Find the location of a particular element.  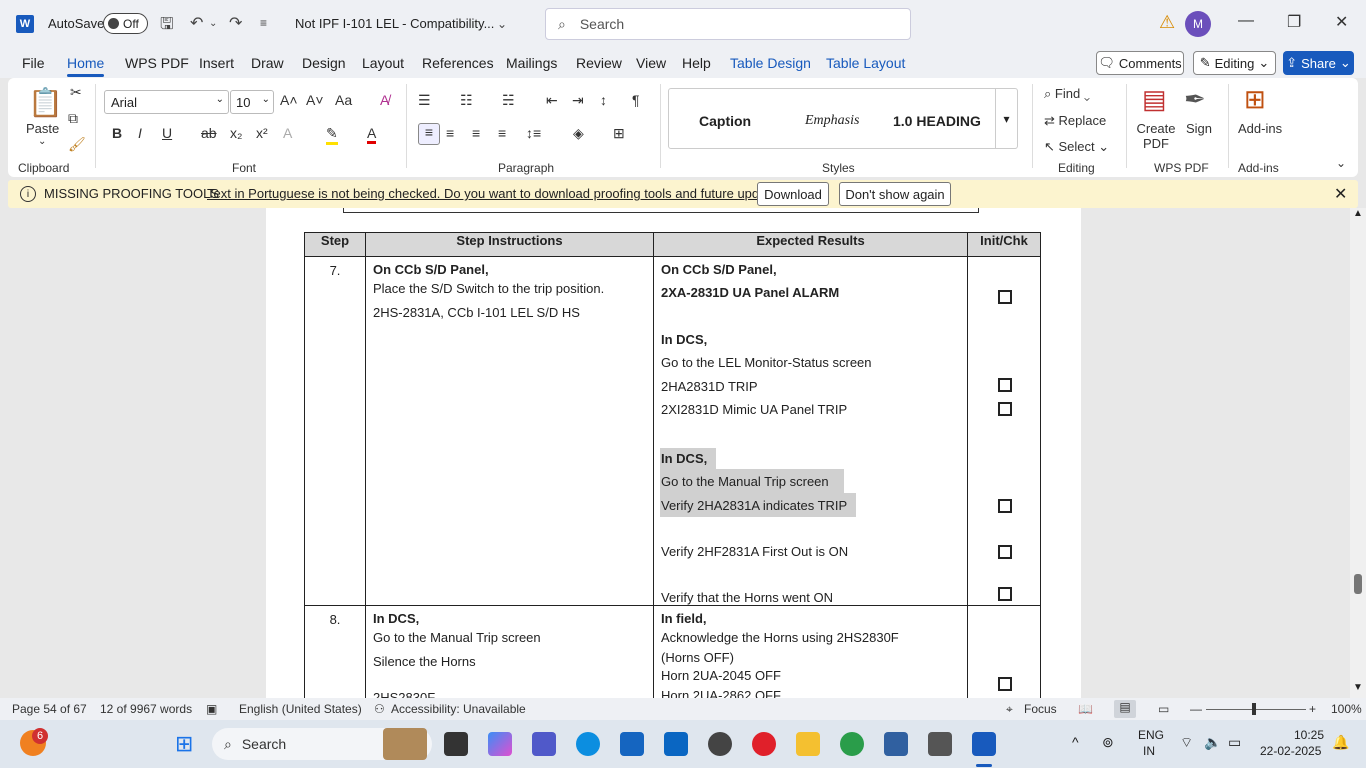

show-marks-icon: ¶ is located at coordinates (636, 100).